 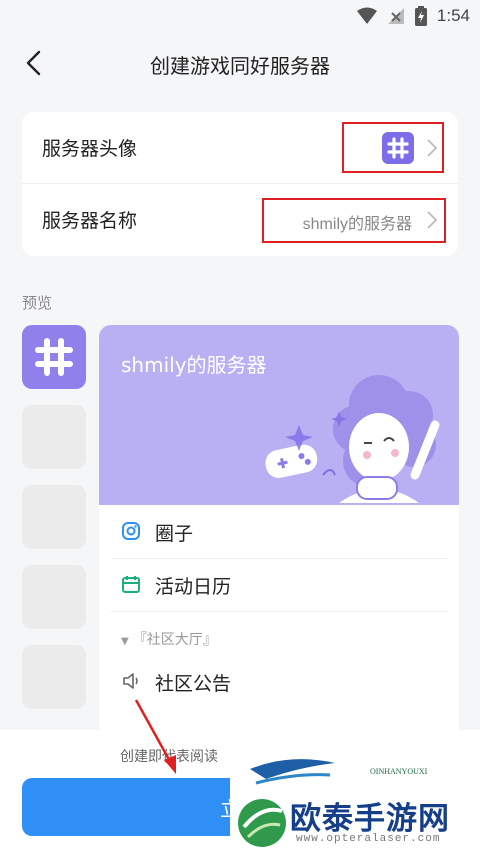 I want to click on header: 创建游戏同好服务器, so click(x=240, y=63).